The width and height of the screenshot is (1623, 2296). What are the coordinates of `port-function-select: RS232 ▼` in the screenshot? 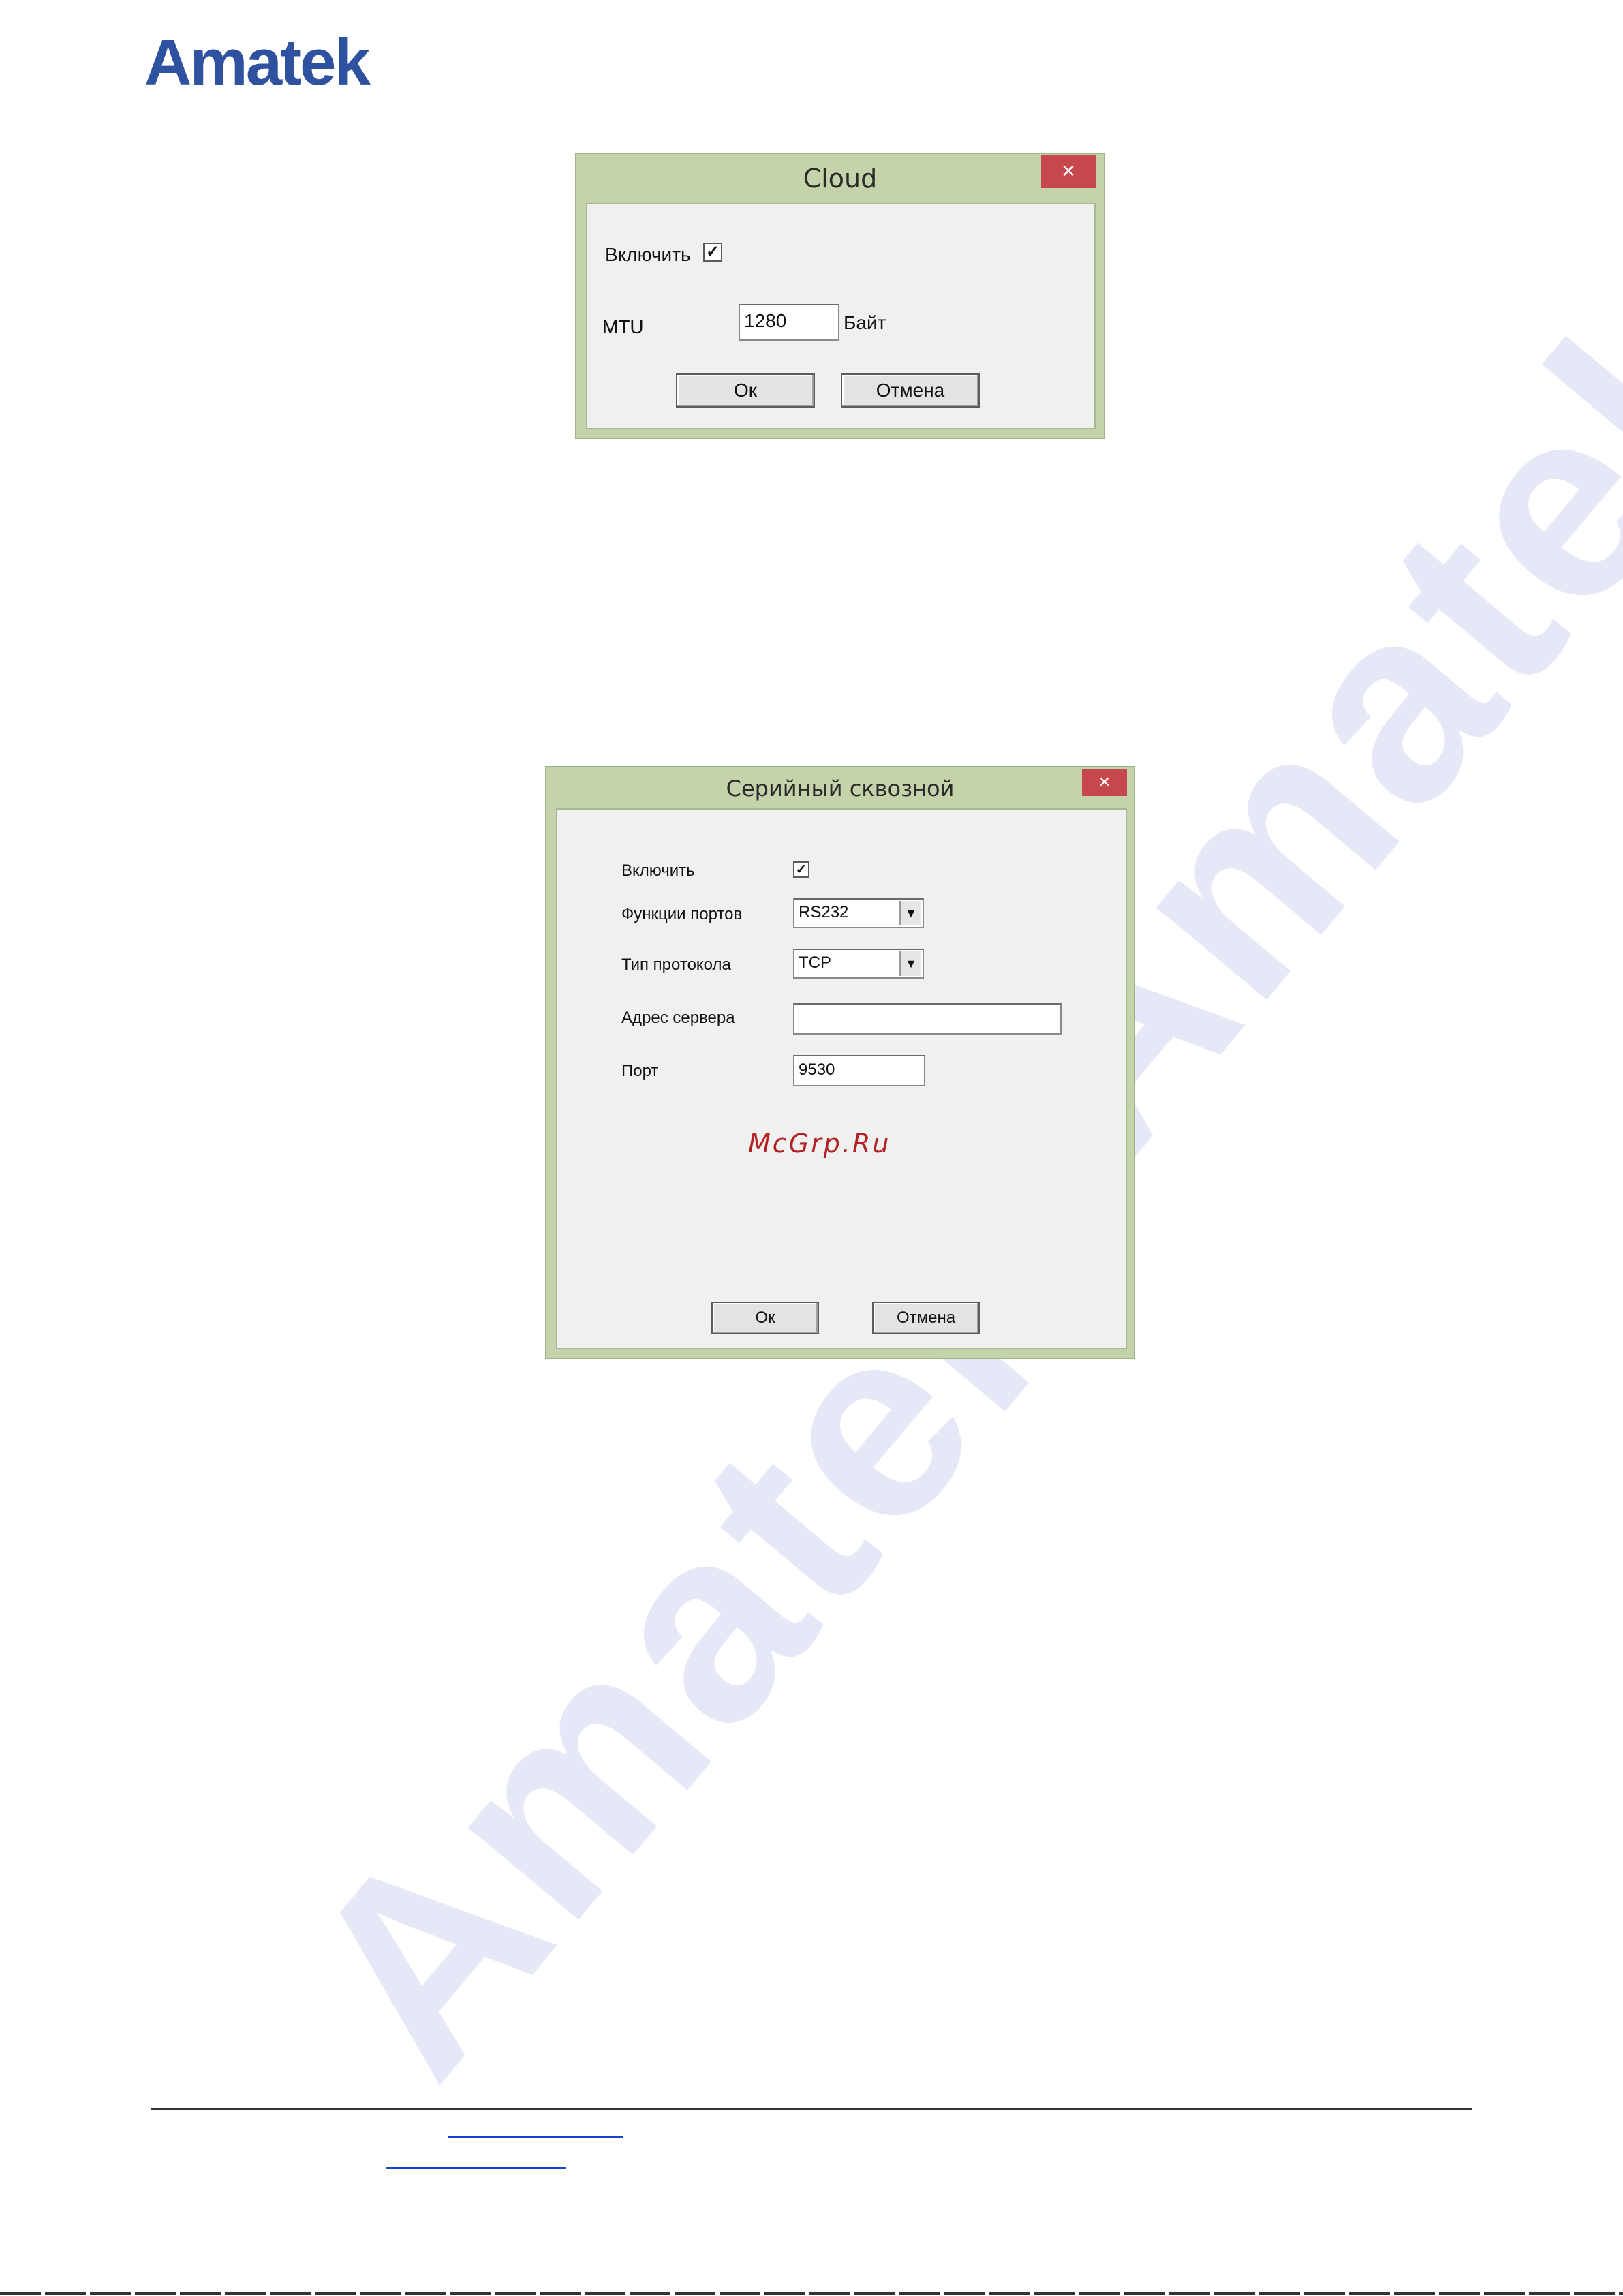 It's located at (858, 913).